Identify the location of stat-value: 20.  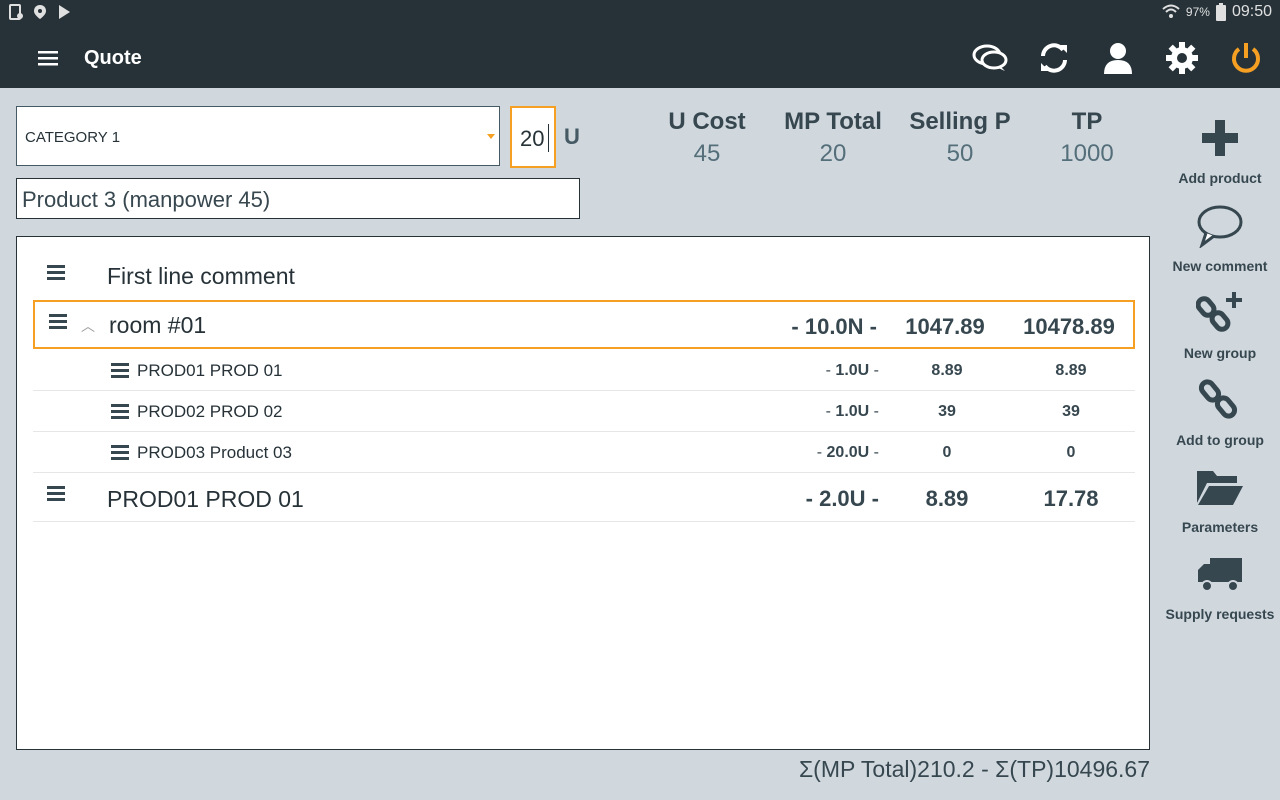
(833, 153).